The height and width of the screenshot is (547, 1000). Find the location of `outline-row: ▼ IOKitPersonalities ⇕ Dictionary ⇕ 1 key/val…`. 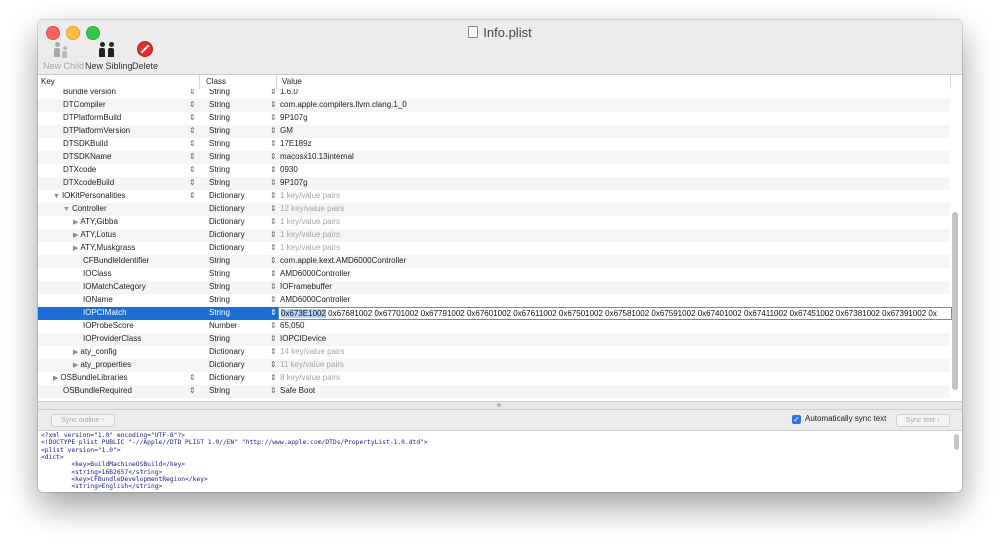

outline-row: ▼ IOKitPersonalities ⇕ Dictionary ⇕ 1 key/val… is located at coordinates (494, 196).